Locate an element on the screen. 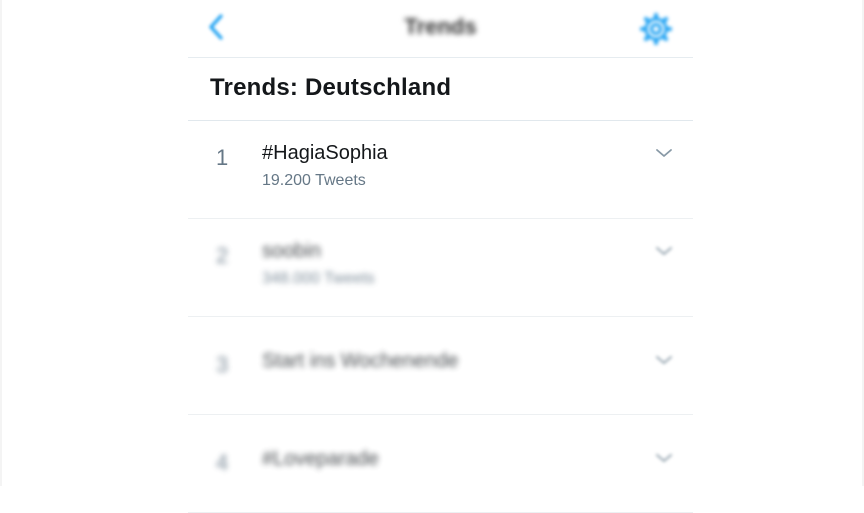  trend-item: 2 soobin 348.000 Tweets is located at coordinates (440, 268).